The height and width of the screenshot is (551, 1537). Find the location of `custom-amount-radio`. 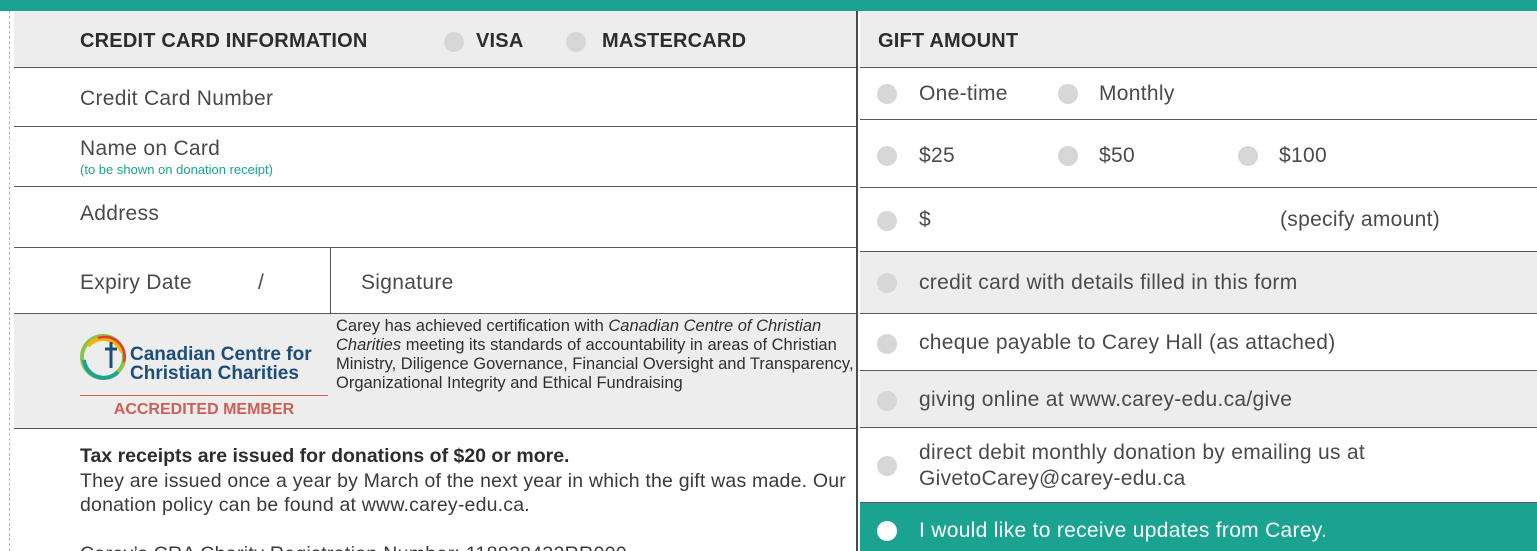

custom-amount-radio is located at coordinates (887, 221).